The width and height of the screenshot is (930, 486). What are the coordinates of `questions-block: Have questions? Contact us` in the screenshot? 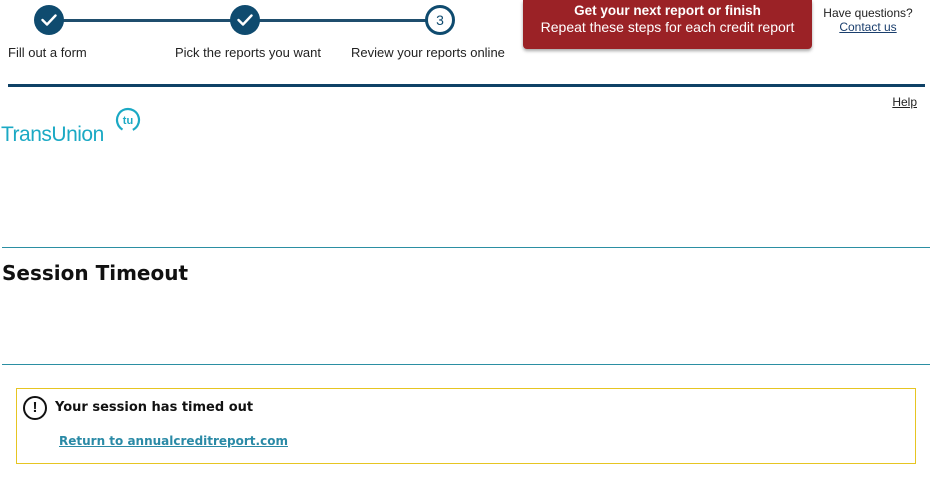 It's located at (868, 20).